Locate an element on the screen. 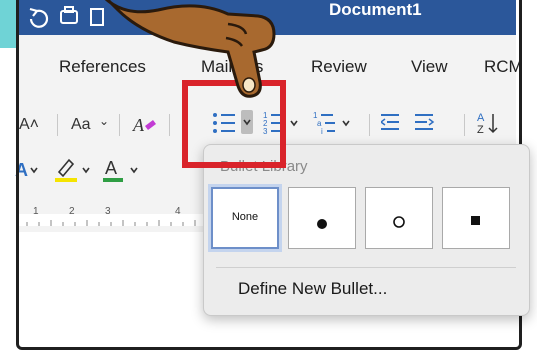  bullet-option-filled-square is located at coordinates (476, 218).